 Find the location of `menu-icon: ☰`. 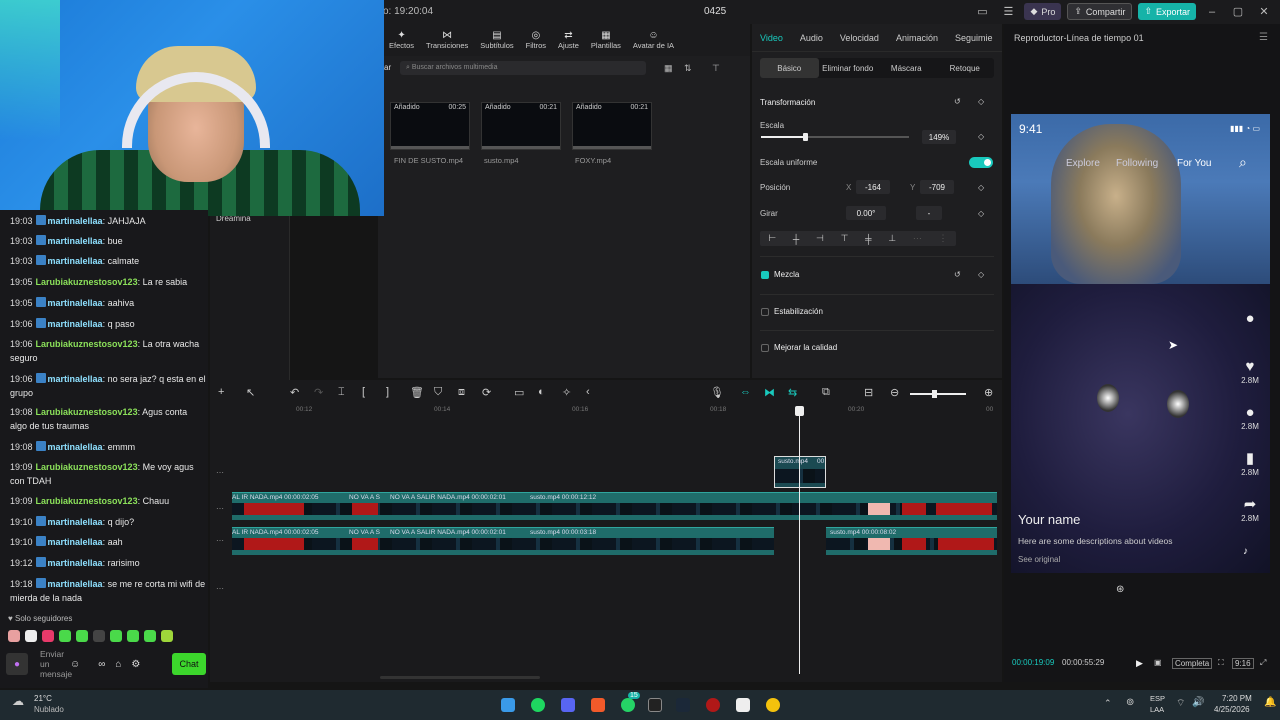

menu-icon: ☰ is located at coordinates (1263, 37).